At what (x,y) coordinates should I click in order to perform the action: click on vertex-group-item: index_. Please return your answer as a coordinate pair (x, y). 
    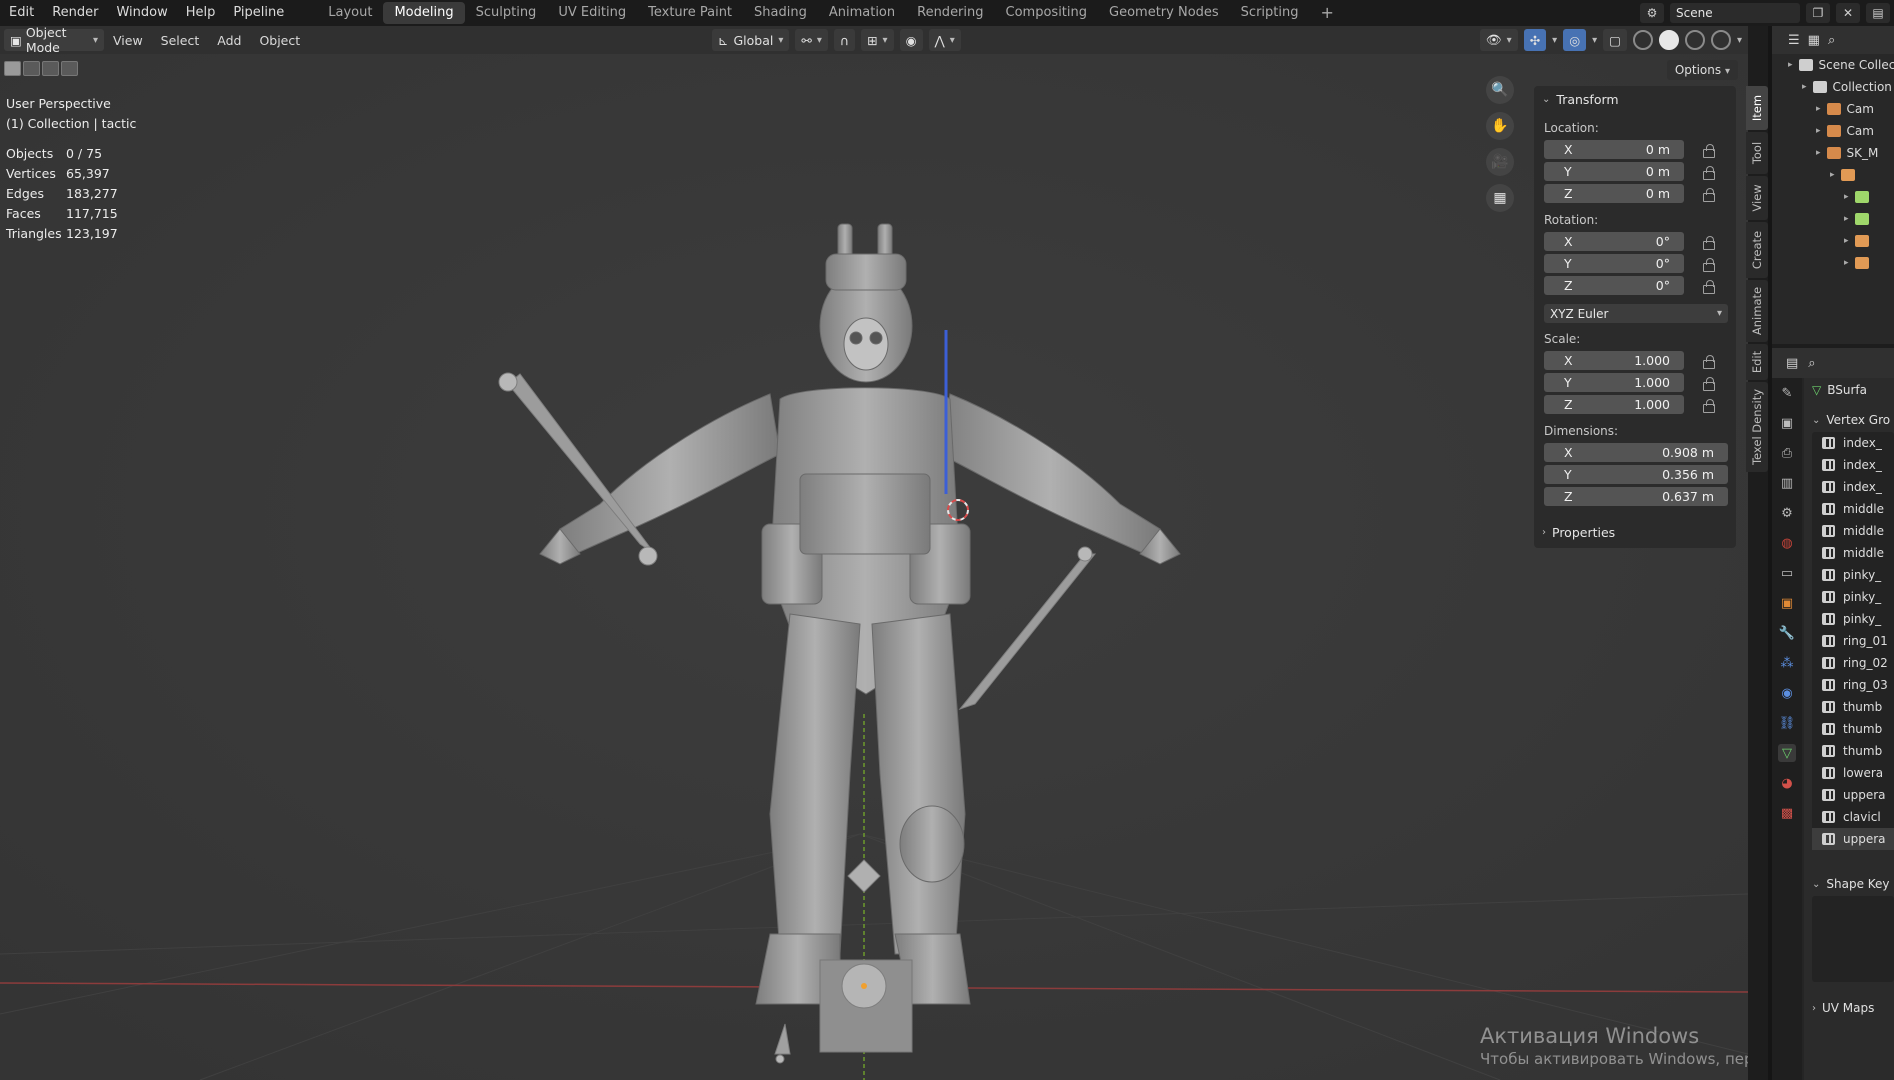
    Looking at the image, I should click on (1853, 465).